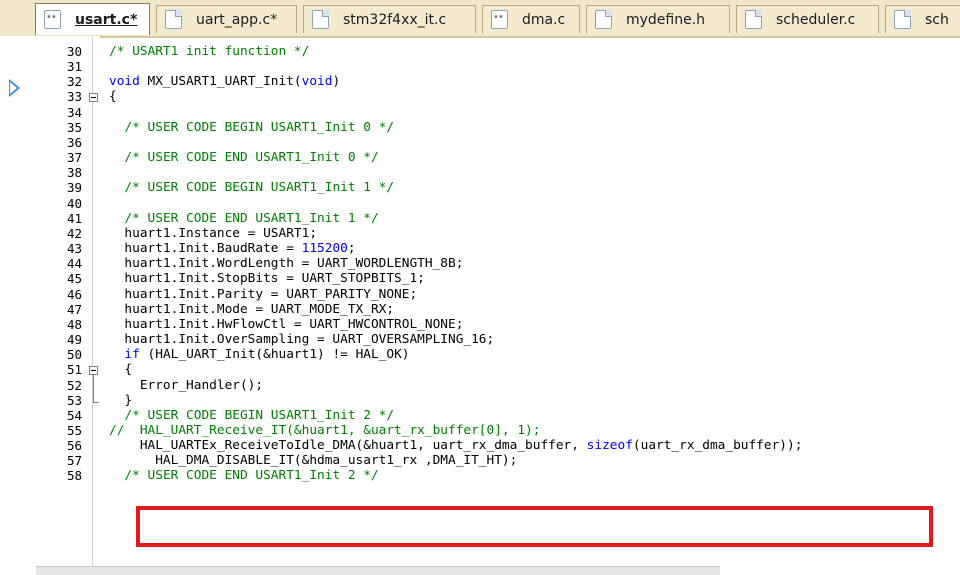 The width and height of the screenshot is (960, 575). What do you see at coordinates (74, 264) in the screenshot?
I see `line-number: 44` at bounding box center [74, 264].